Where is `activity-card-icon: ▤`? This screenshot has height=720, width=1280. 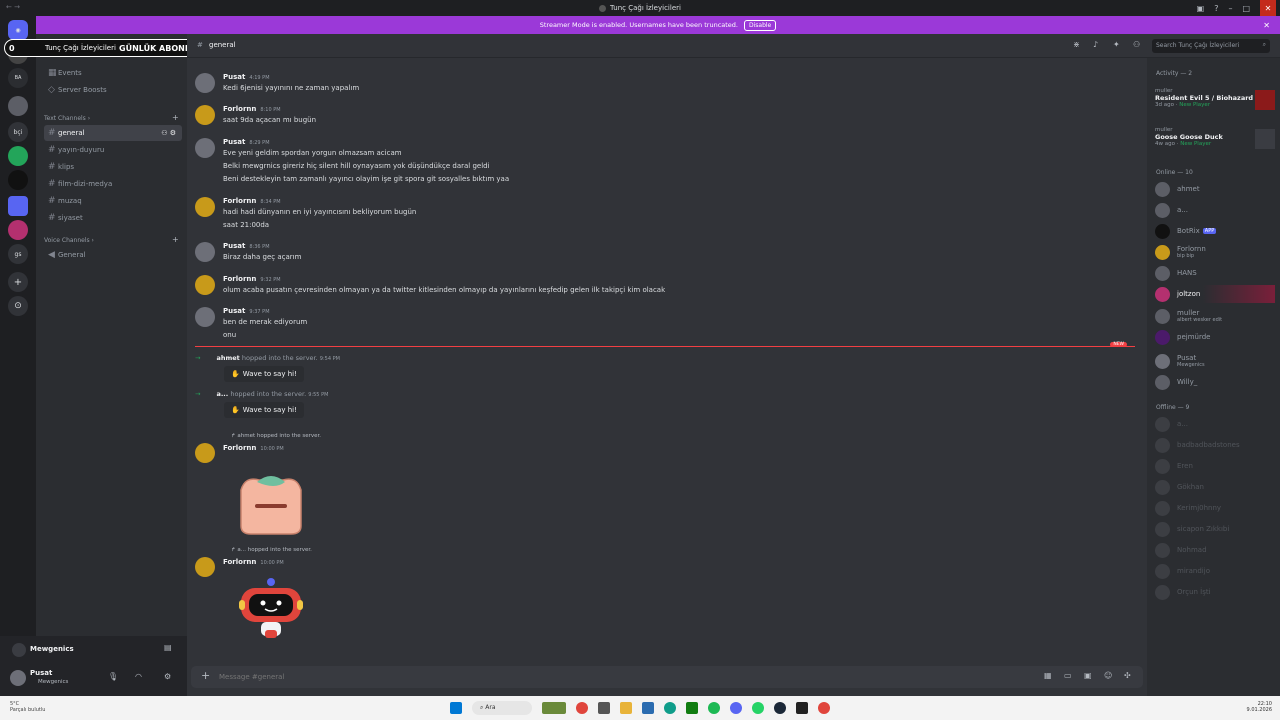
activity-card-icon: ▤ is located at coordinates (168, 647).